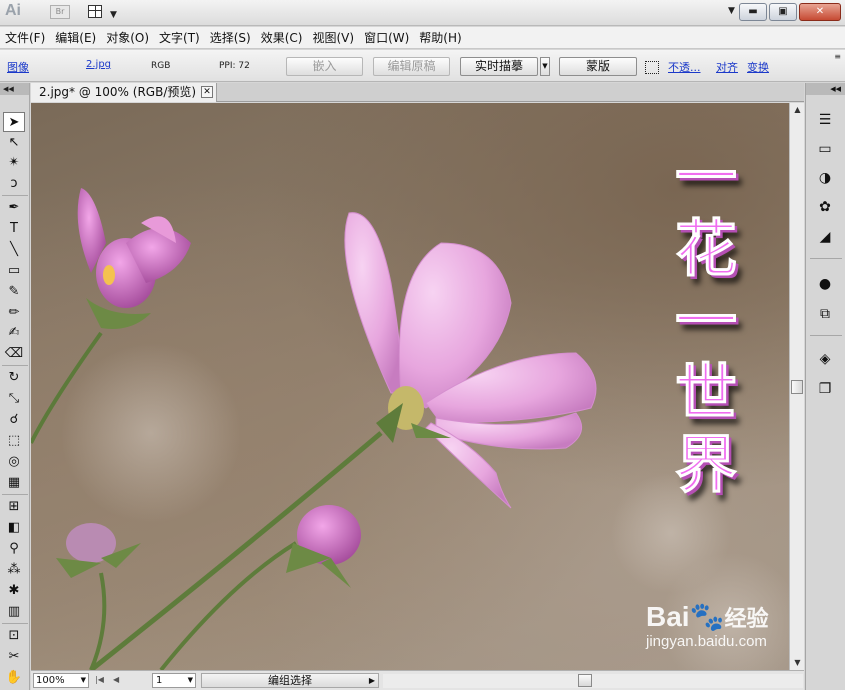 This screenshot has width=845, height=690. I want to click on live-trace-button: 实时描摹, so click(499, 66).